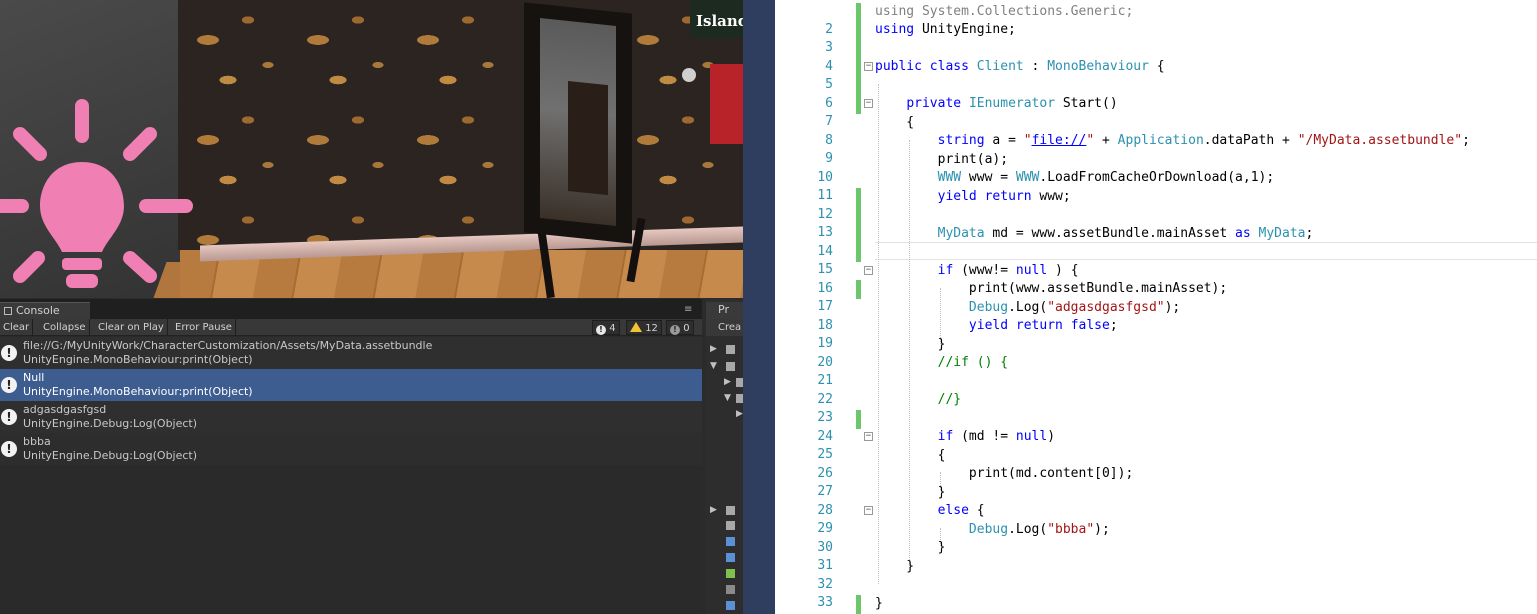 Image resolution: width=1537 pixels, height=614 pixels. I want to click on warning-icon, so click(636, 327).